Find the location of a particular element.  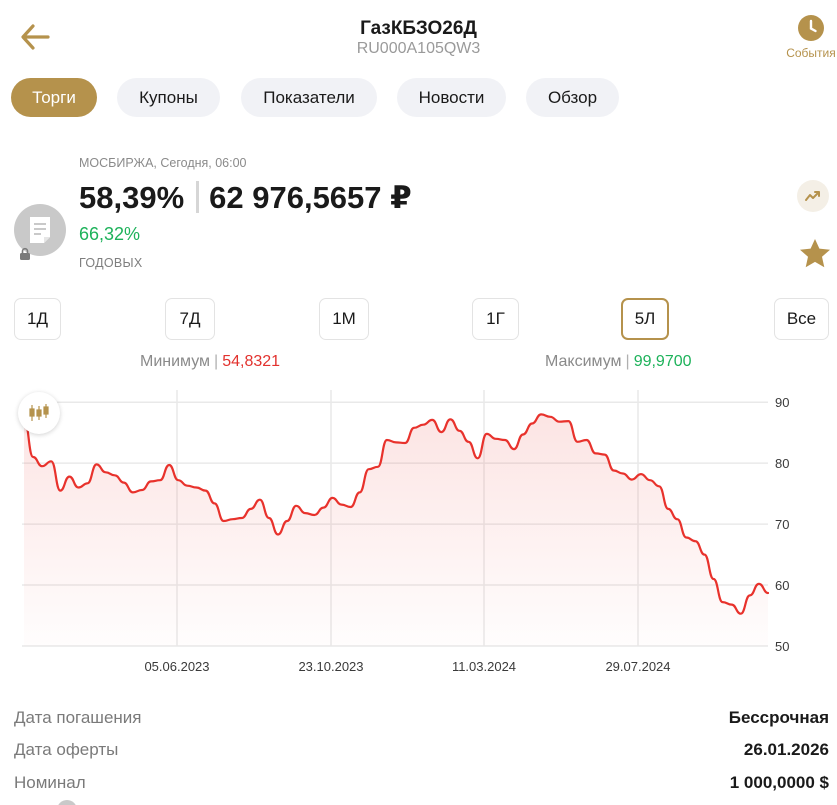

price-value: 62 976,5657 ₽ is located at coordinates (310, 197).